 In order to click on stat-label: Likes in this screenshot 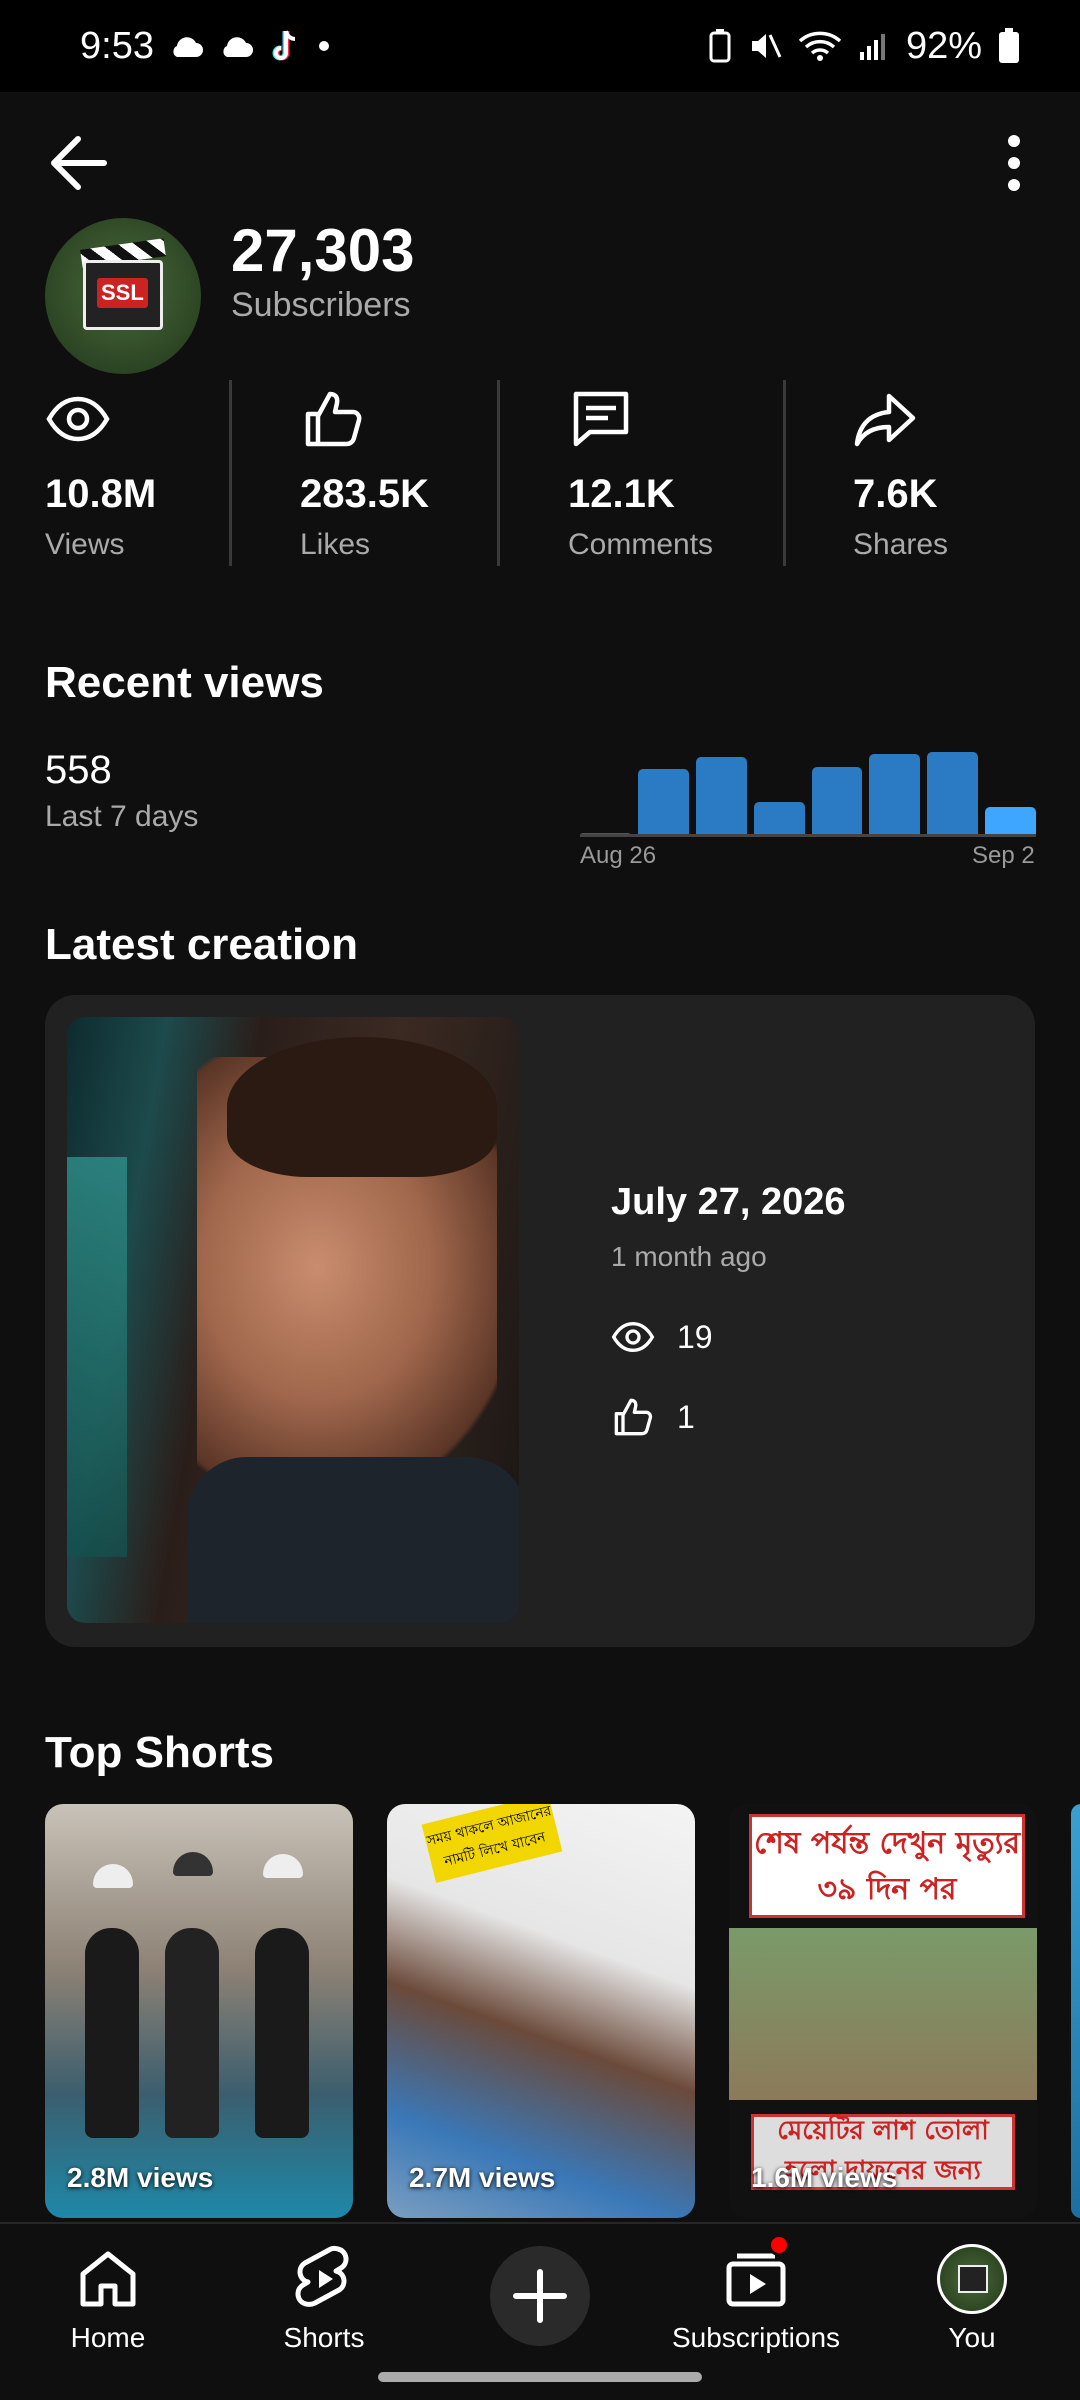, I will do `click(335, 544)`.